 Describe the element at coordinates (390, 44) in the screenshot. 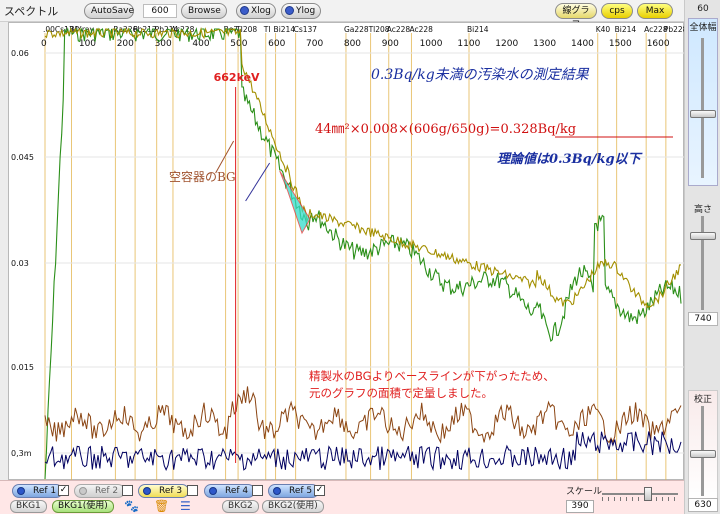

I see `x-tick-label-9: 900` at that location.